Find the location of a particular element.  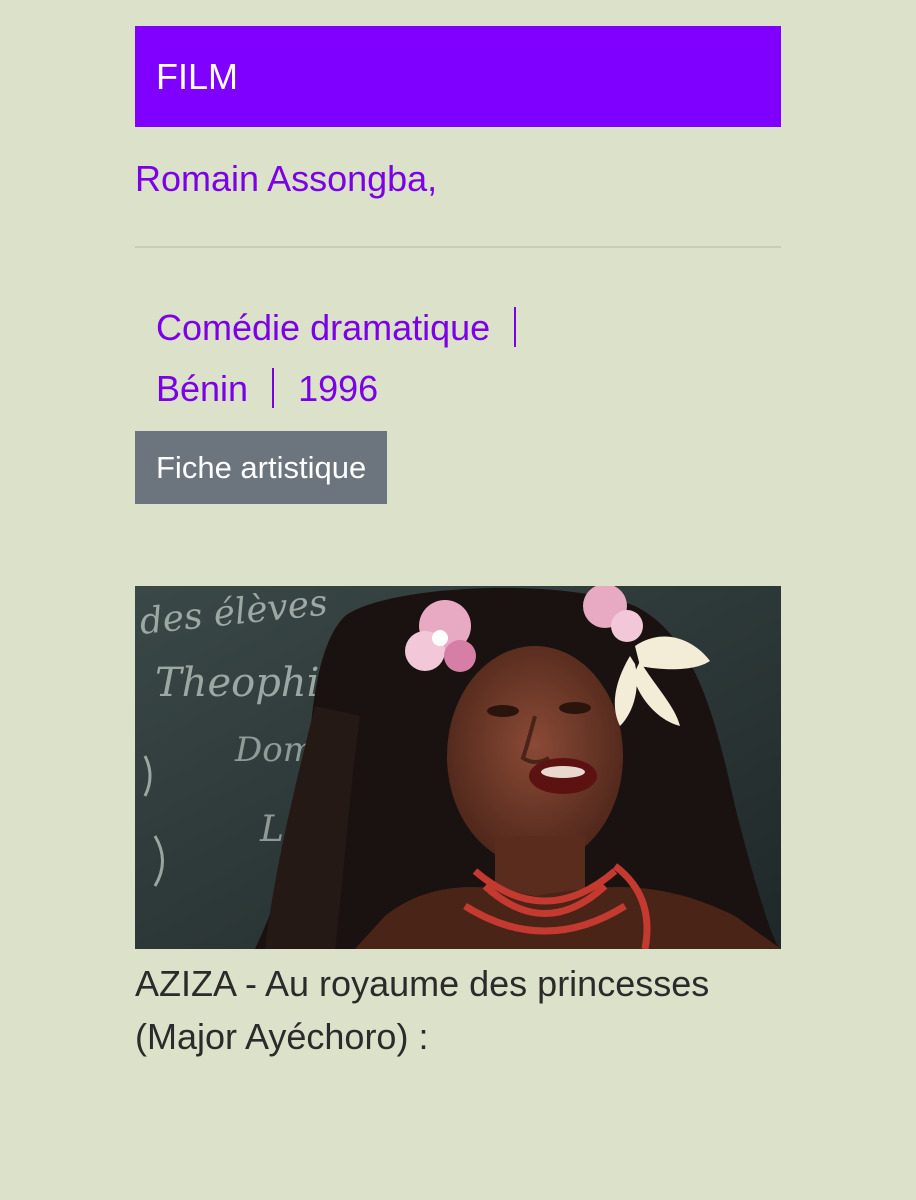

category-banner: FILM is located at coordinates (458, 76).